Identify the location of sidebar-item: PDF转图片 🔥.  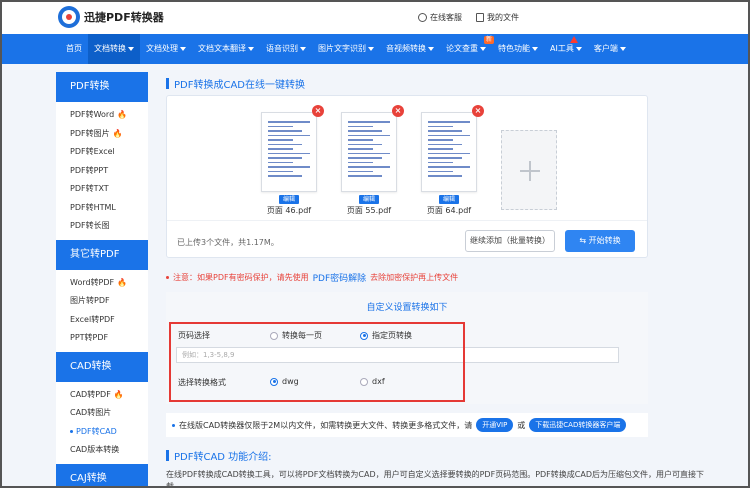
(102, 134).